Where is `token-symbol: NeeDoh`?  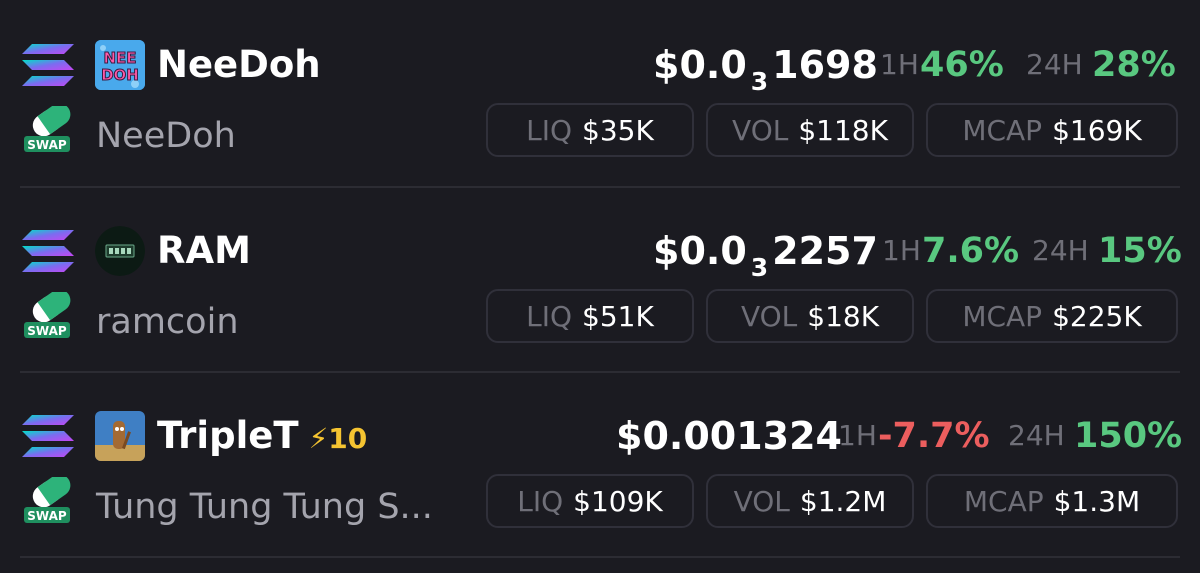
token-symbol: NeeDoh is located at coordinates (239, 64).